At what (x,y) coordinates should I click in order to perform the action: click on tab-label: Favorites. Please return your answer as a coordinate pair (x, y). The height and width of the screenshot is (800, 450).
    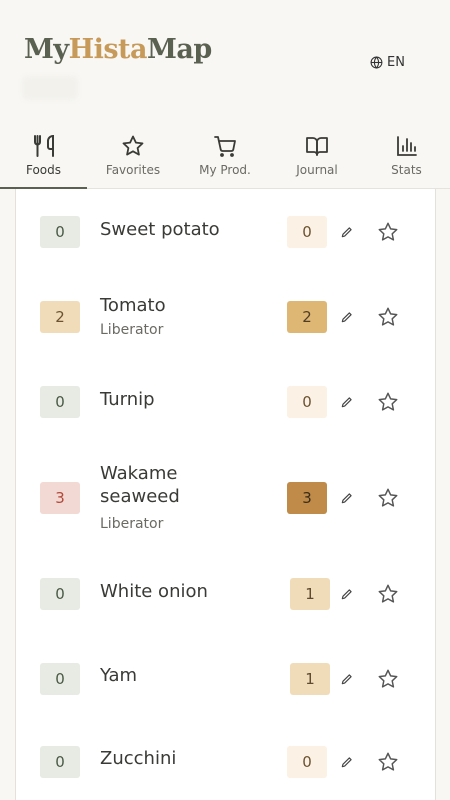
    Looking at the image, I should click on (133, 170).